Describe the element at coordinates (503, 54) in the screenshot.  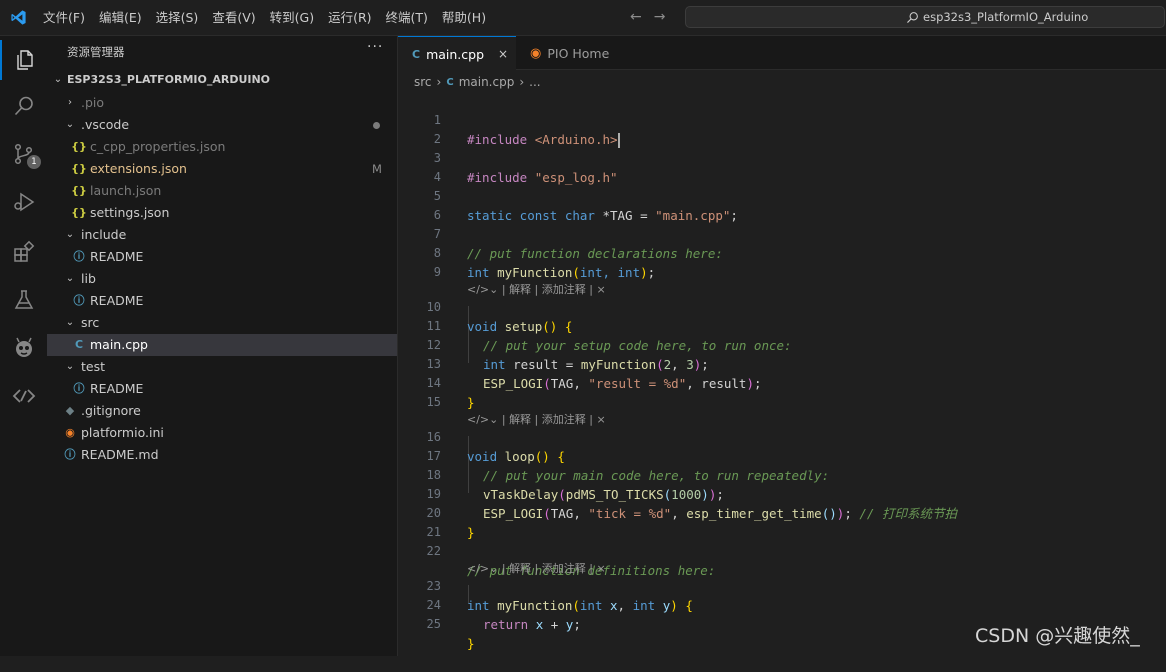
I see `close-tab-icon: ×` at that location.